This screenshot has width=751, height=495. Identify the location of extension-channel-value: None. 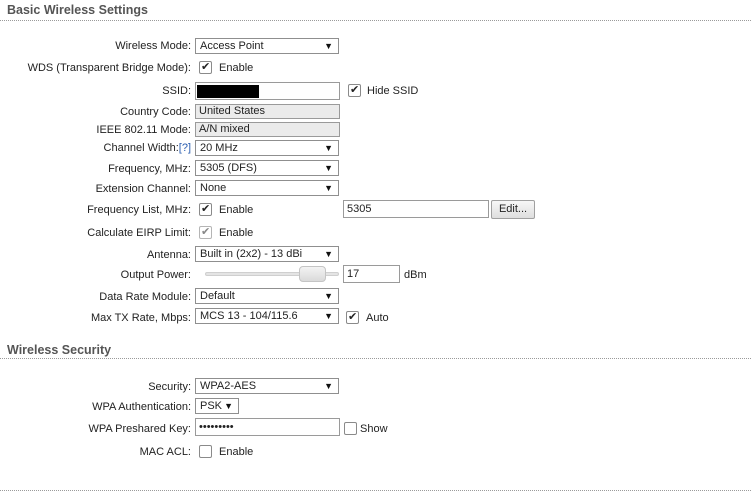
(213, 188).